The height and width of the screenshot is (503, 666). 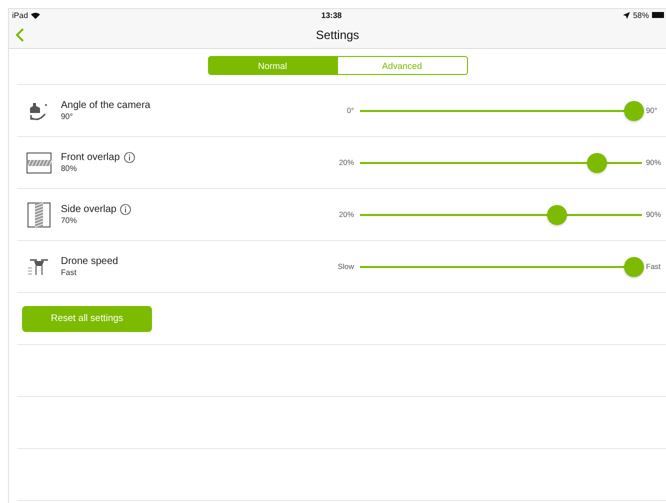 I want to click on nav-title: Settings, so click(x=338, y=35).